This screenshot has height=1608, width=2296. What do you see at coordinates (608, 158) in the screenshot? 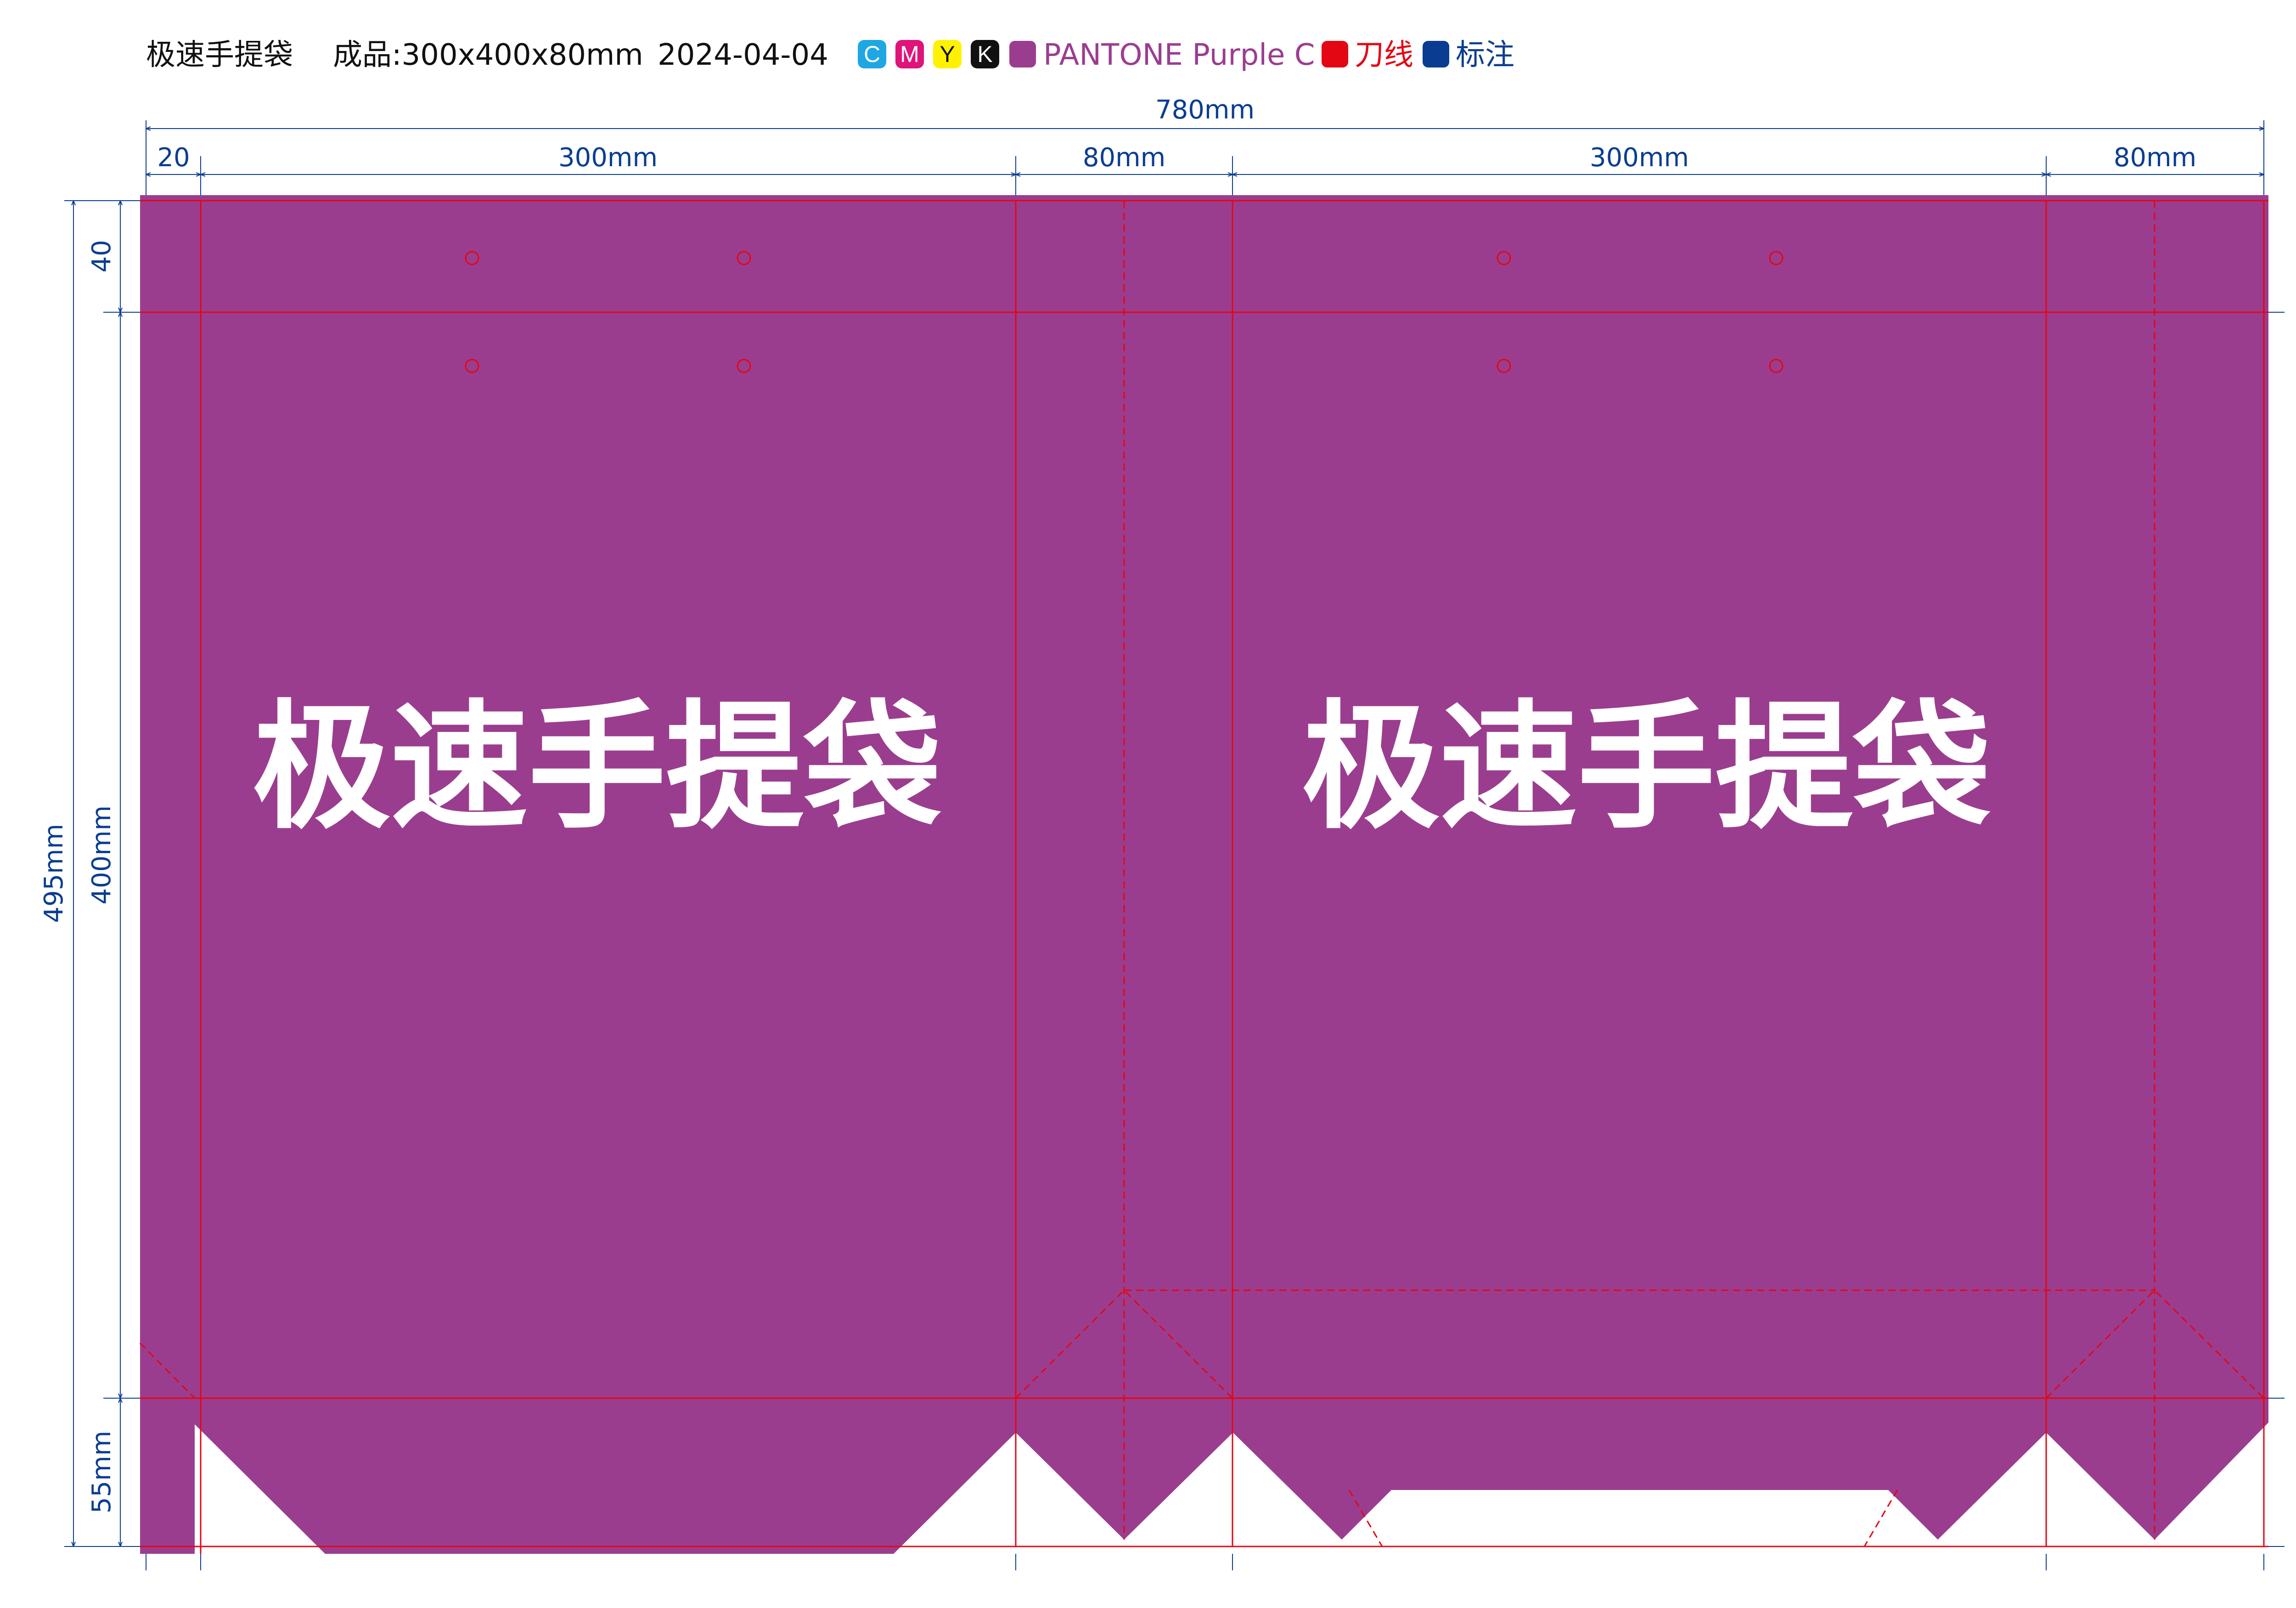
I see `front-width-label: 300mm` at bounding box center [608, 158].